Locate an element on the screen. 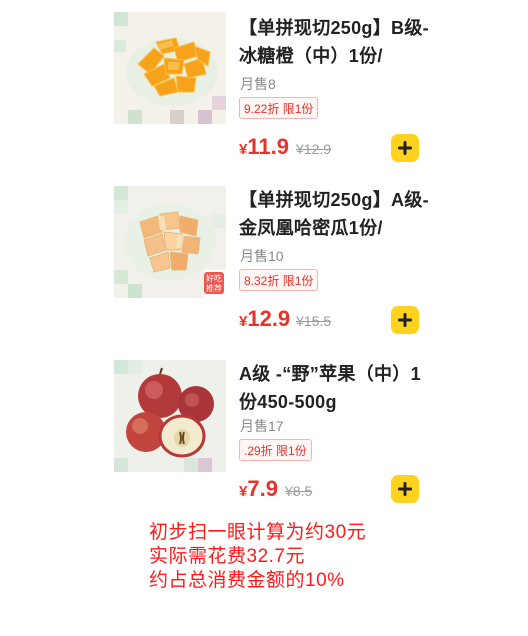  annotation-line-1: 初步扫一眼计算为约30元 is located at coordinates (258, 532).